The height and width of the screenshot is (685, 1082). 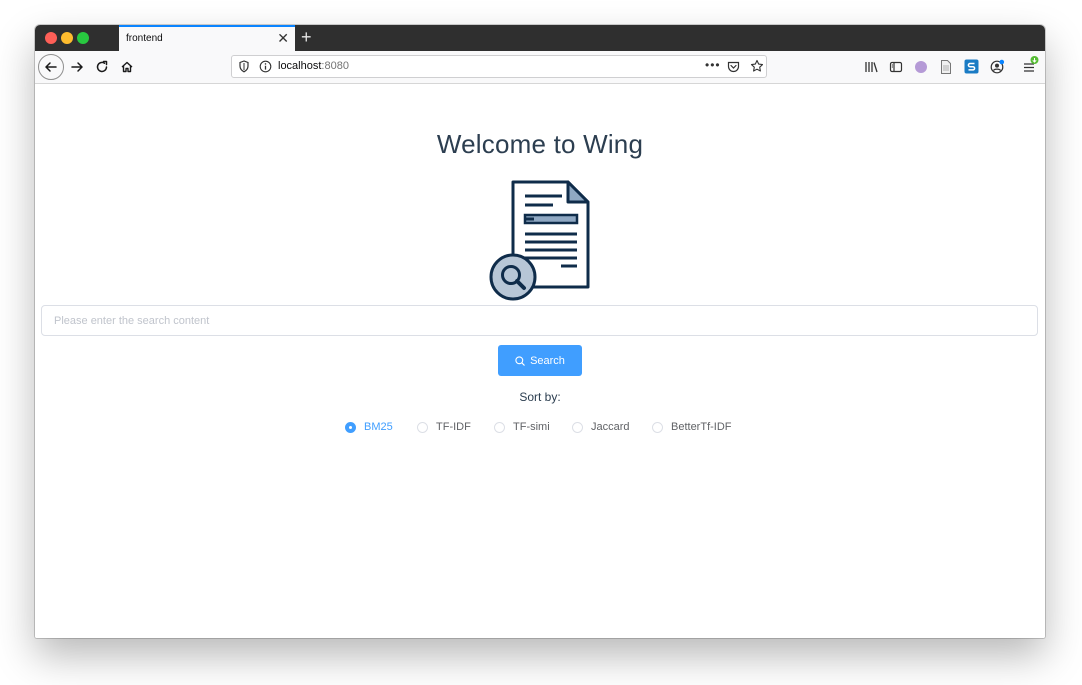 What do you see at coordinates (540, 144) in the screenshot?
I see `page-title: Welcome to Wing` at bounding box center [540, 144].